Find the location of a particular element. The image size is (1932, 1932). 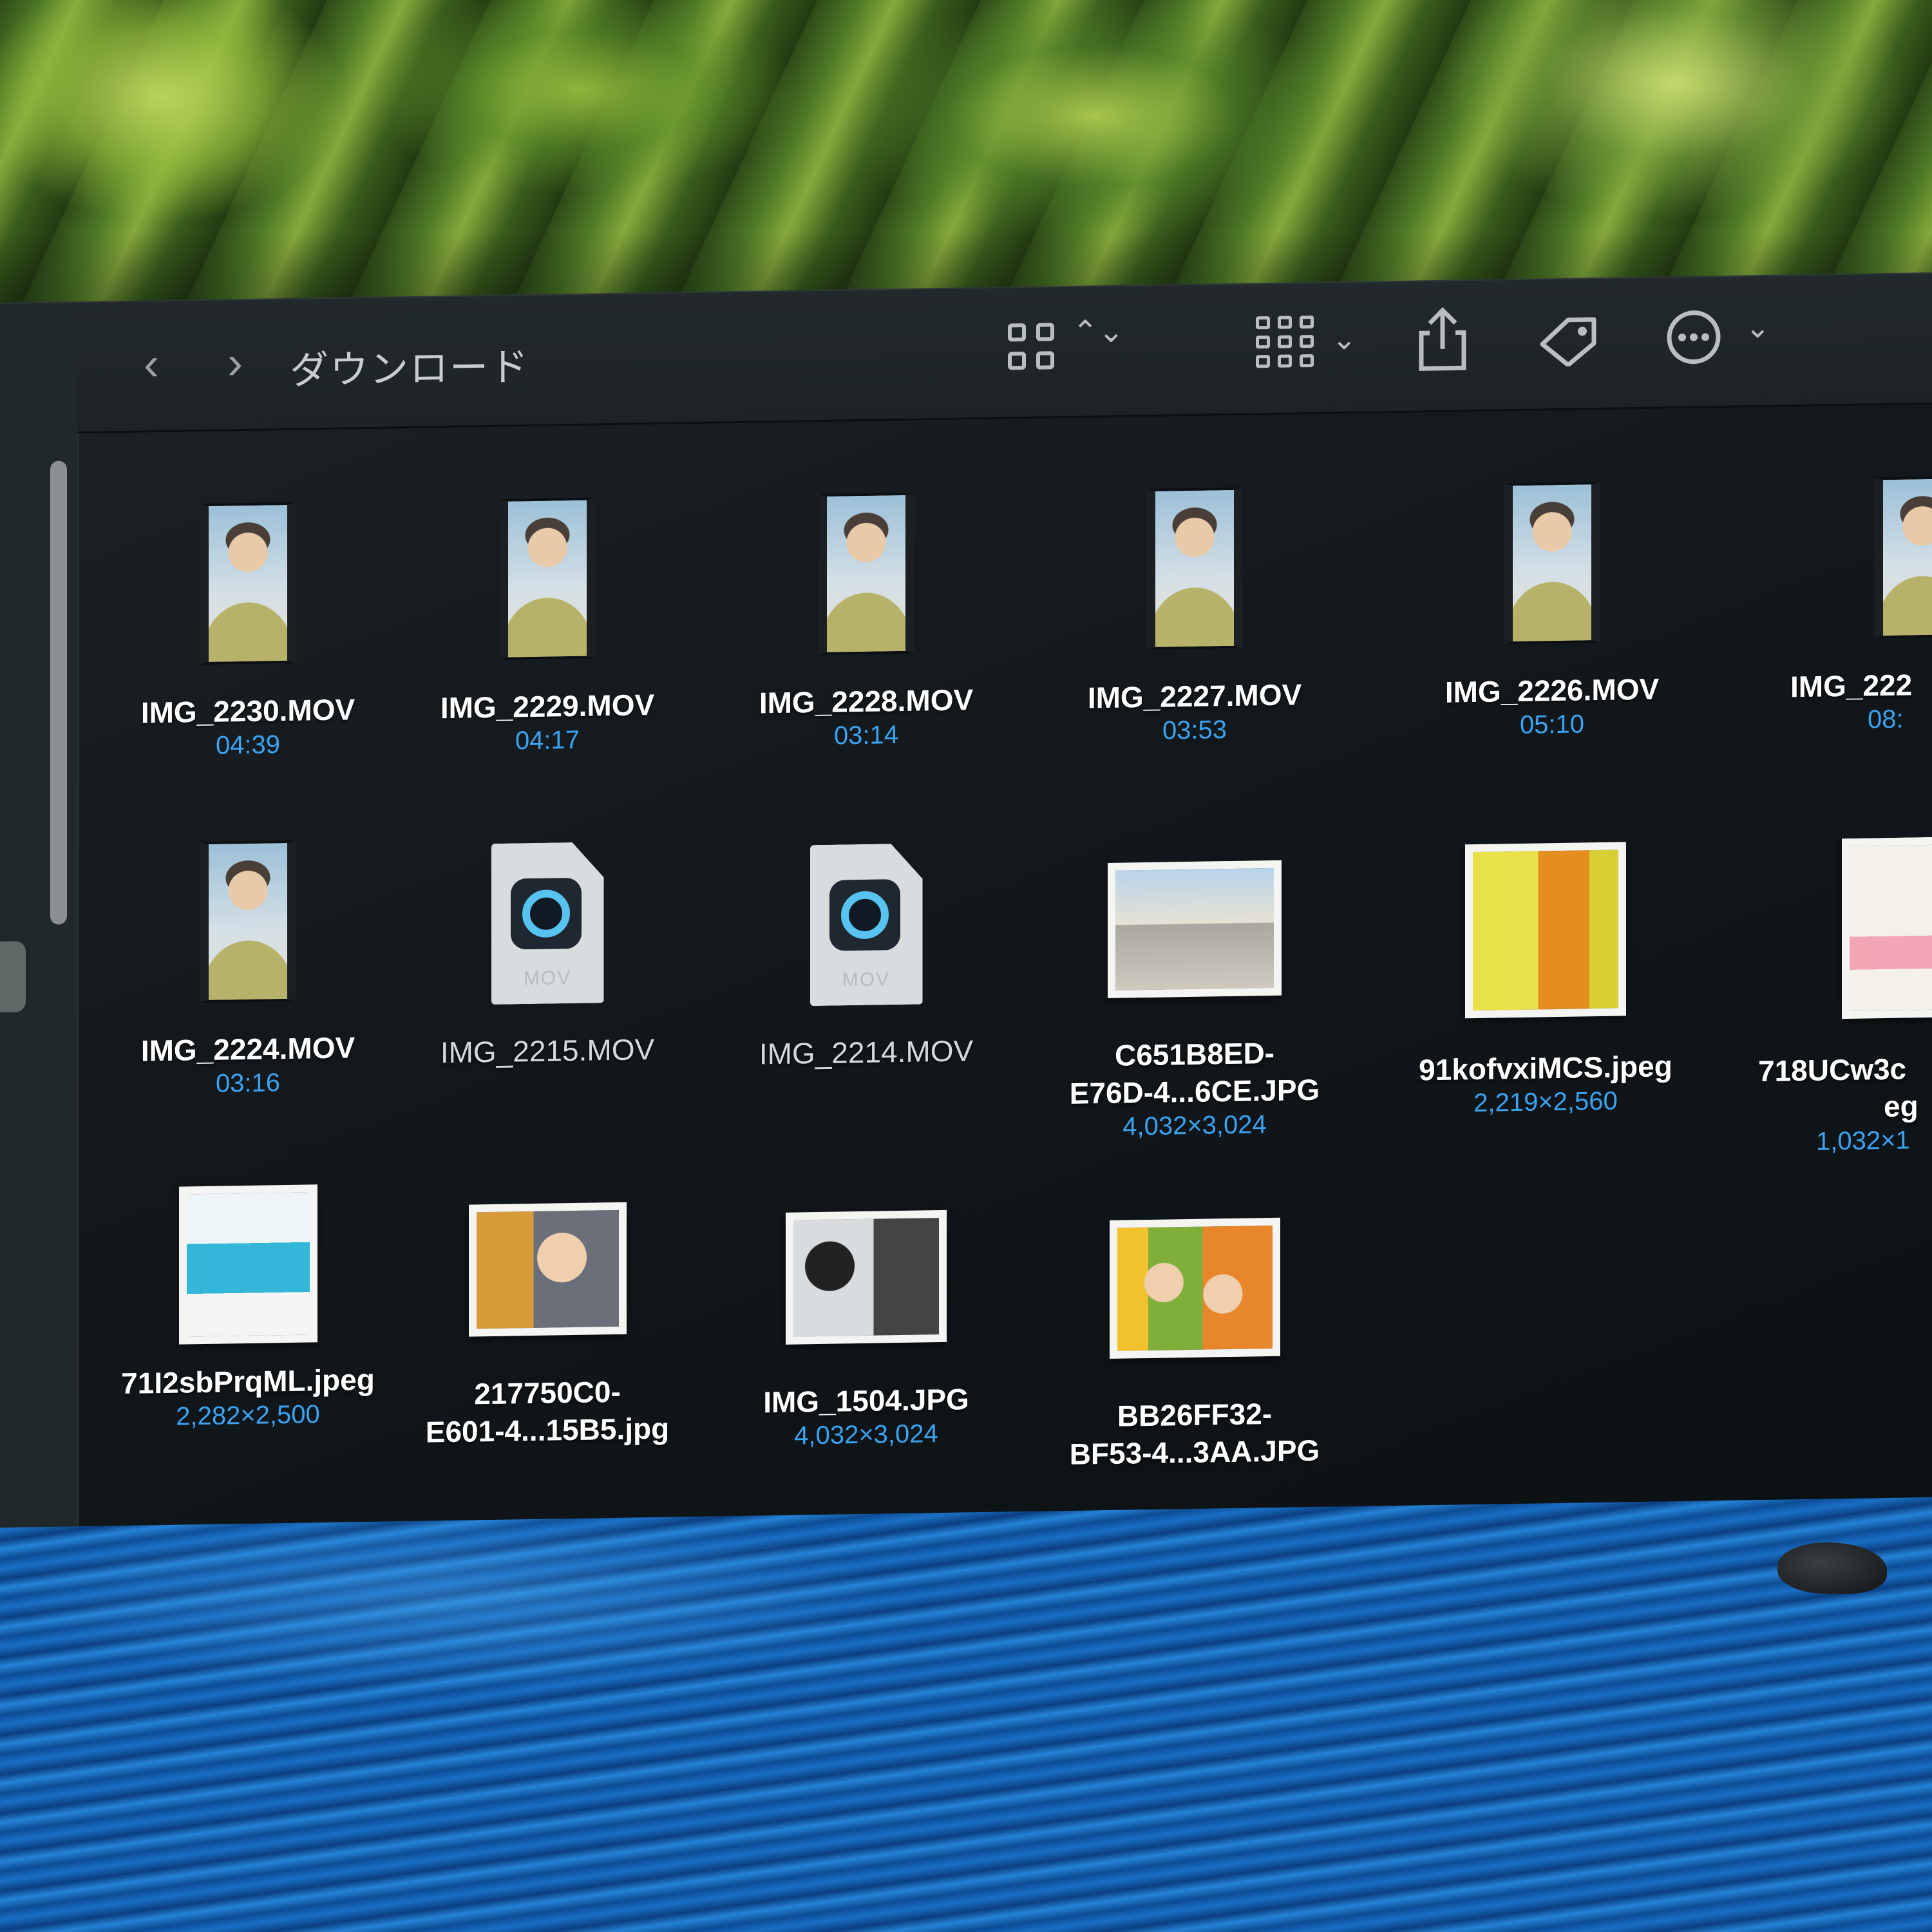

file-name: IMG_2224.MOV is located at coordinates (248, 1049).